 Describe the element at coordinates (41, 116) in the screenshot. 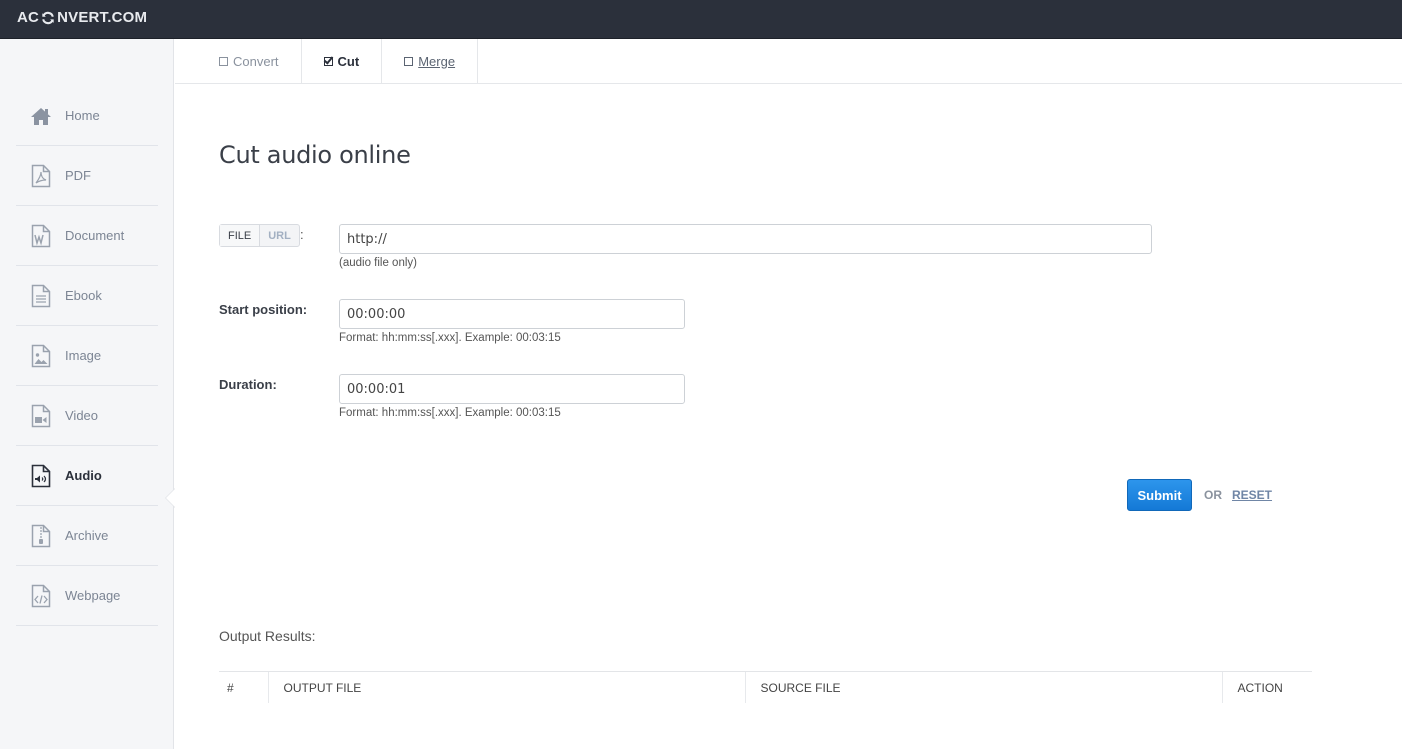

I see `home-icon` at that location.